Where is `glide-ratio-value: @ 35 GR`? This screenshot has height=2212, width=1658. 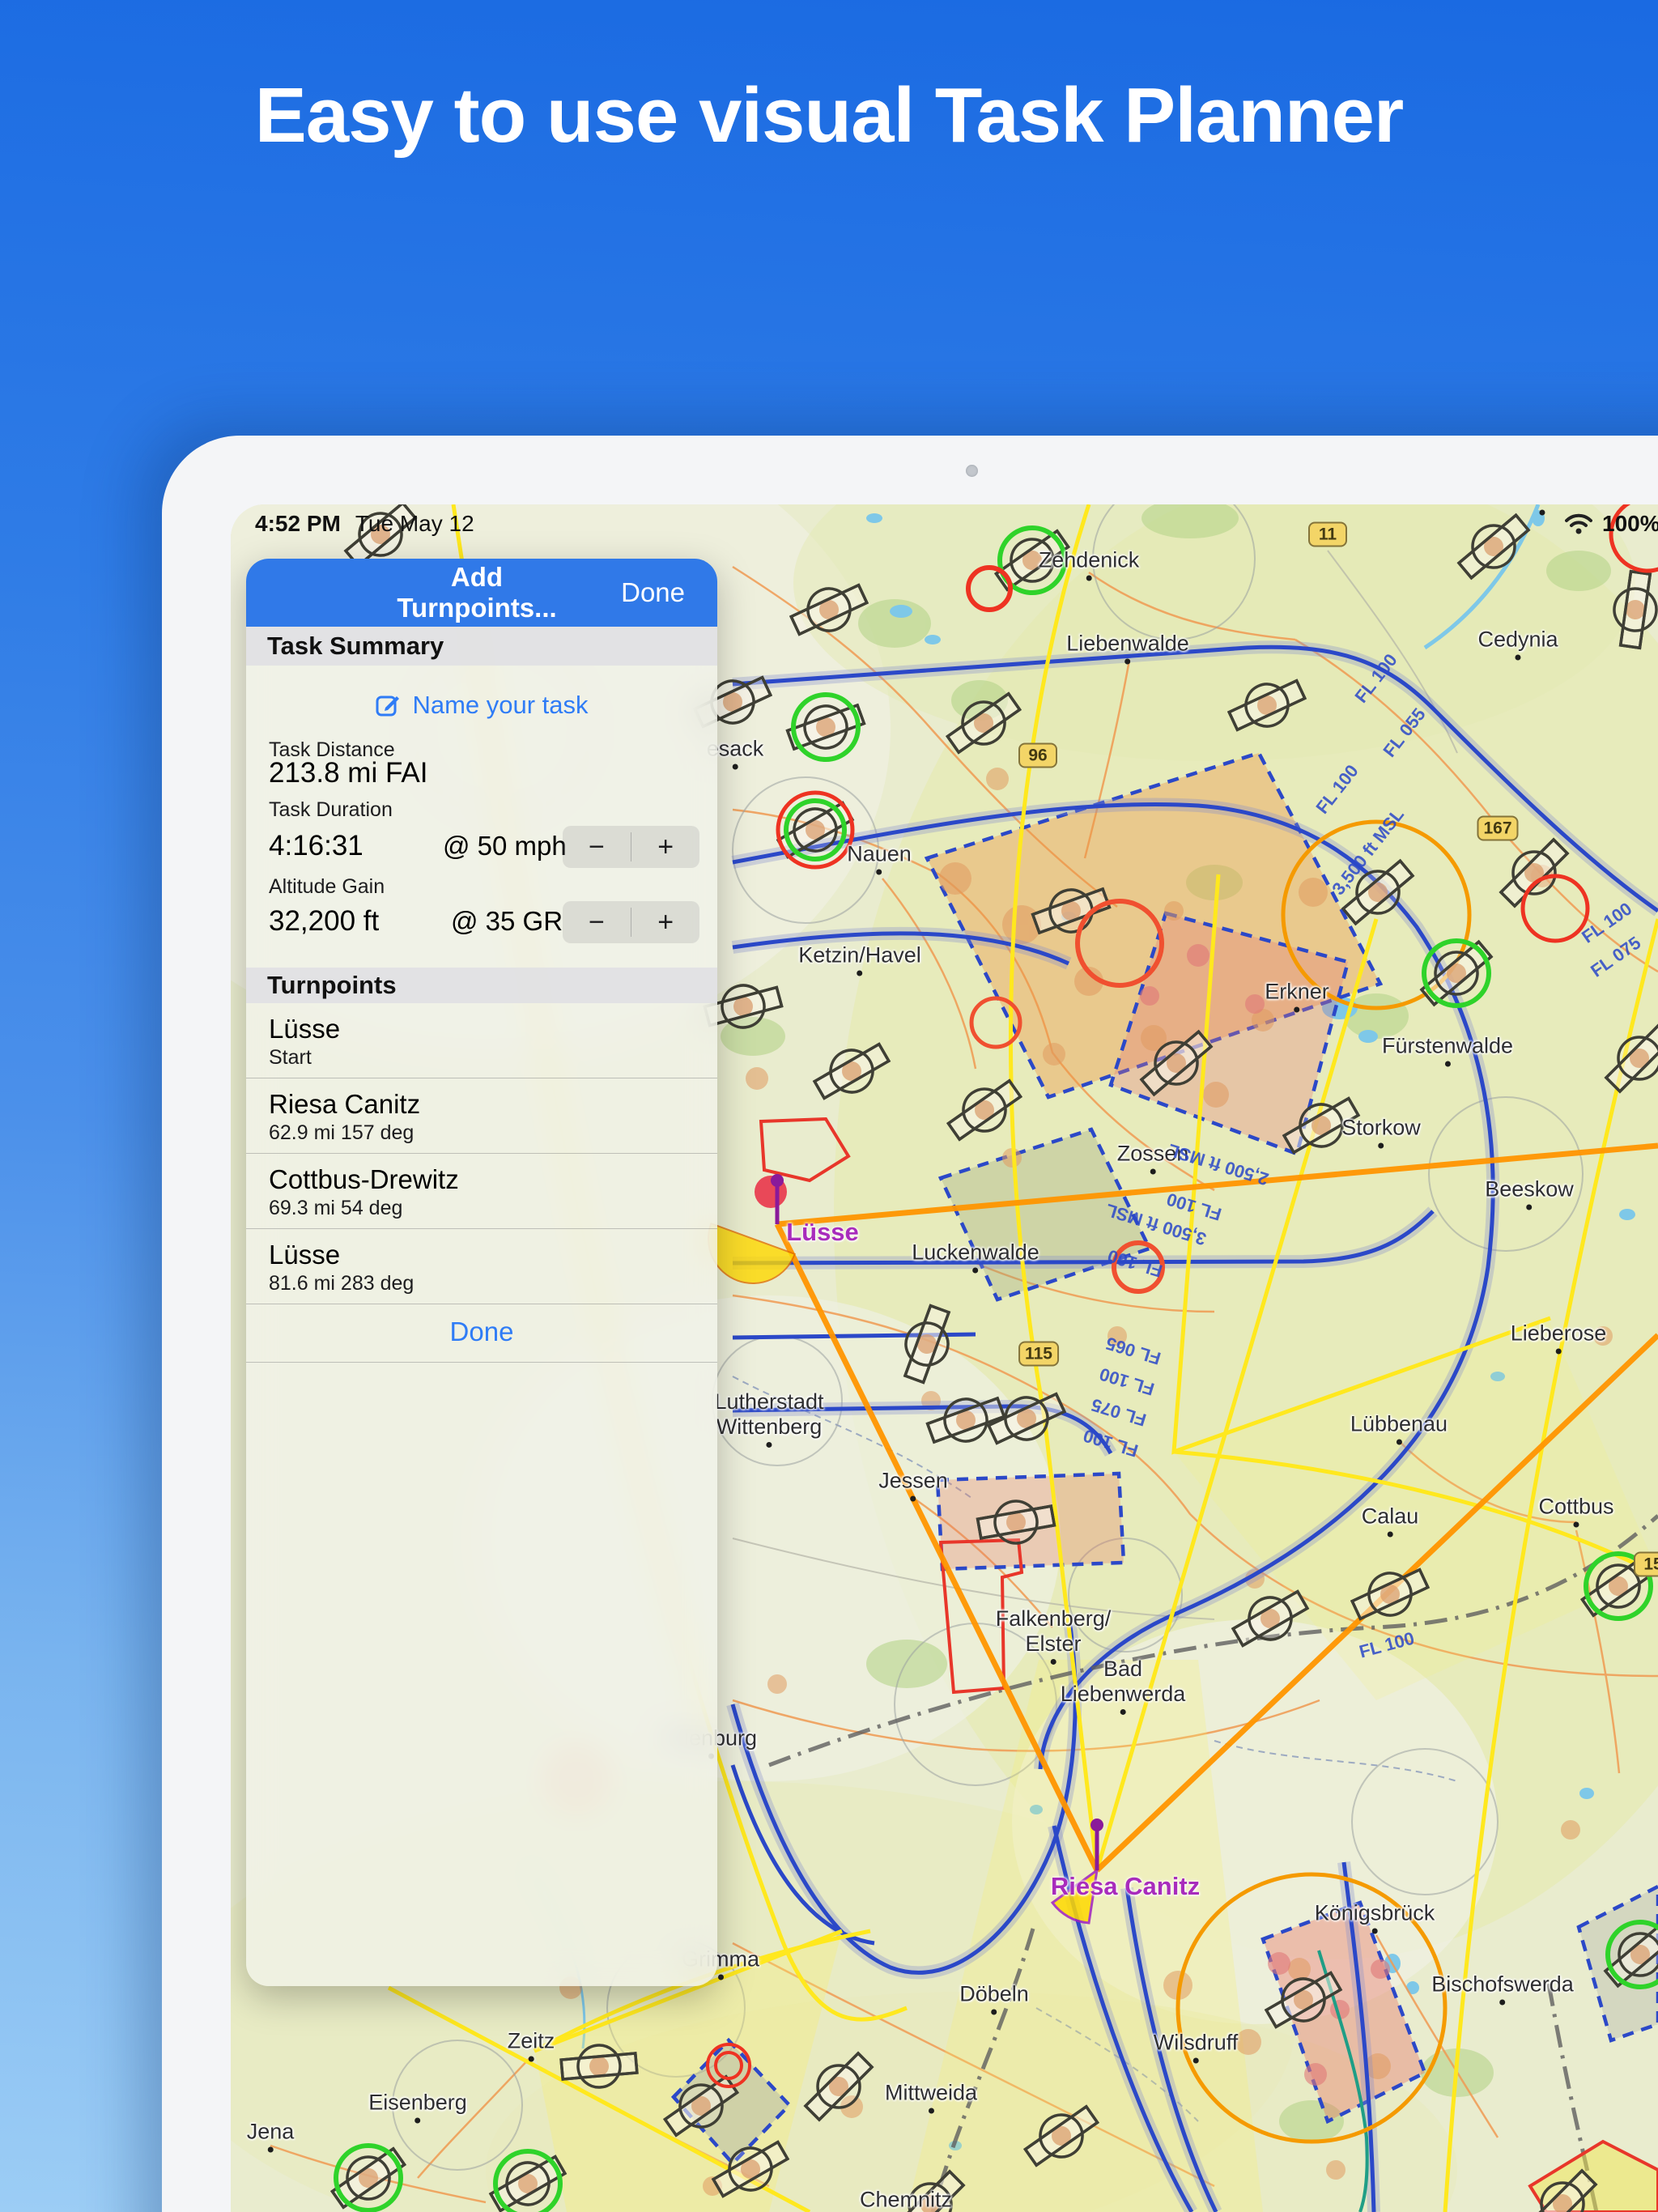
glide-ratio-value: @ 35 GR is located at coordinates (507, 921).